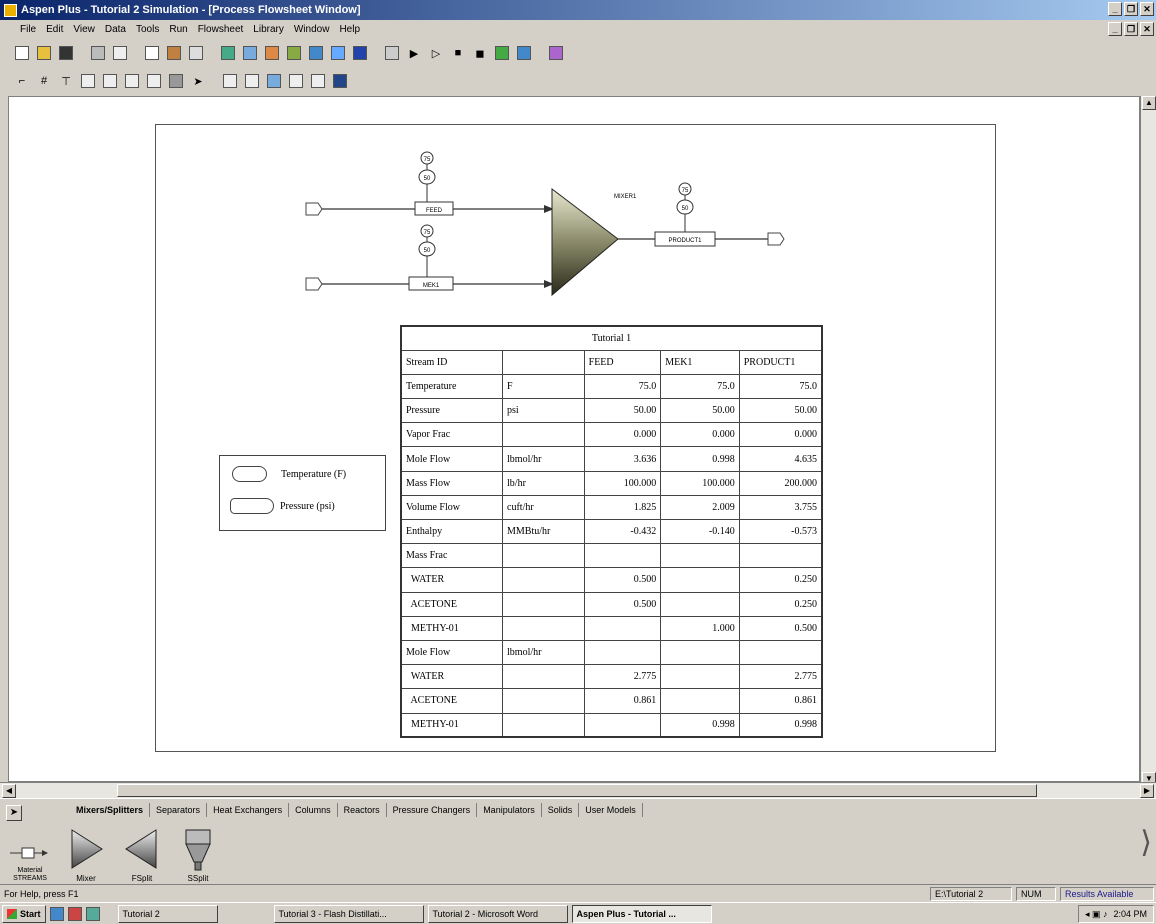 Image resolution: width=1156 pixels, height=924 pixels. What do you see at coordinates (349, 29) in the screenshot?
I see `menu-help: Help` at bounding box center [349, 29].